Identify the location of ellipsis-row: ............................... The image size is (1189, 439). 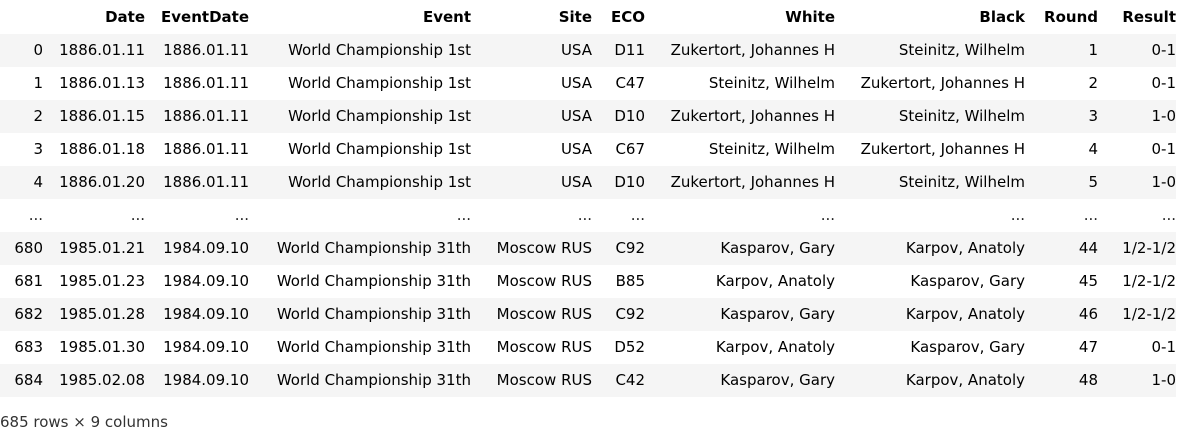
(588, 215).